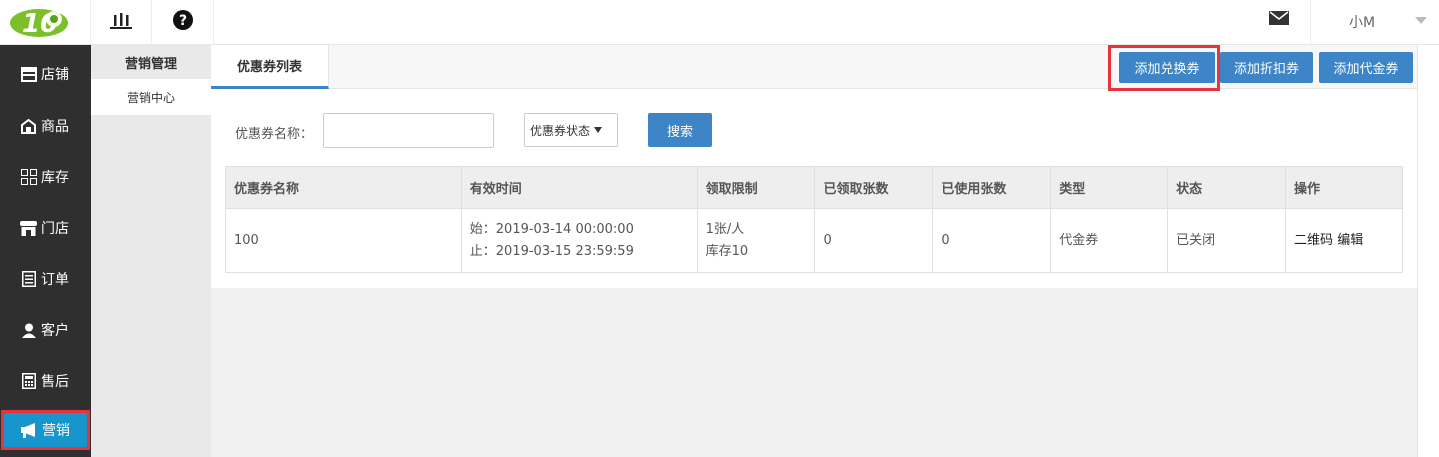 The image size is (1439, 457). I want to click on edit-link: 编辑, so click(1350, 240).